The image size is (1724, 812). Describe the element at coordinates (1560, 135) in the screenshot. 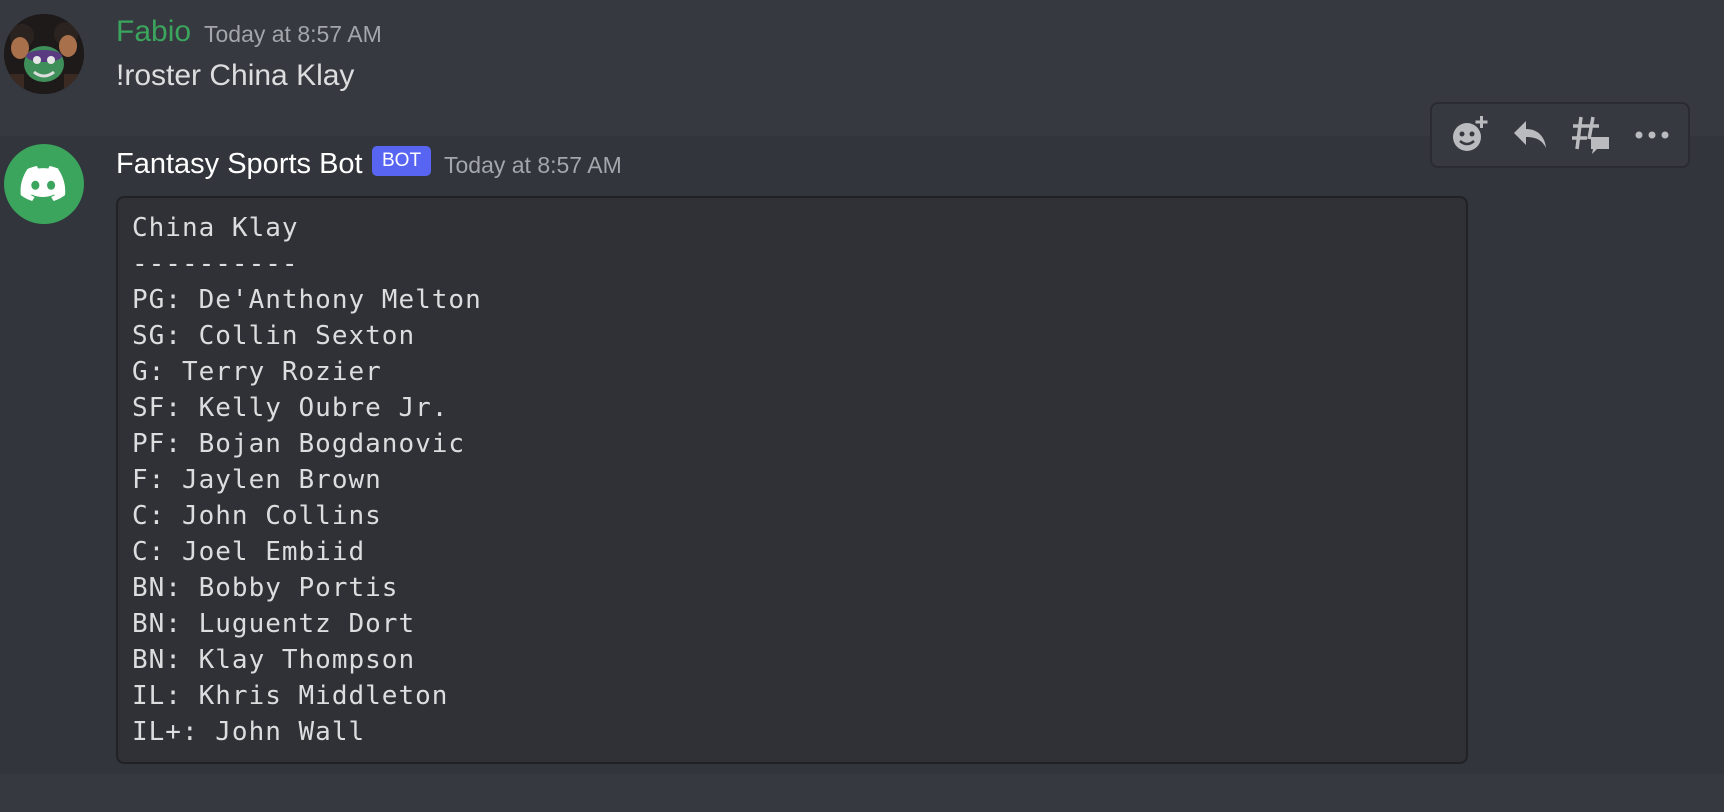

I see `message-toolbar` at that location.